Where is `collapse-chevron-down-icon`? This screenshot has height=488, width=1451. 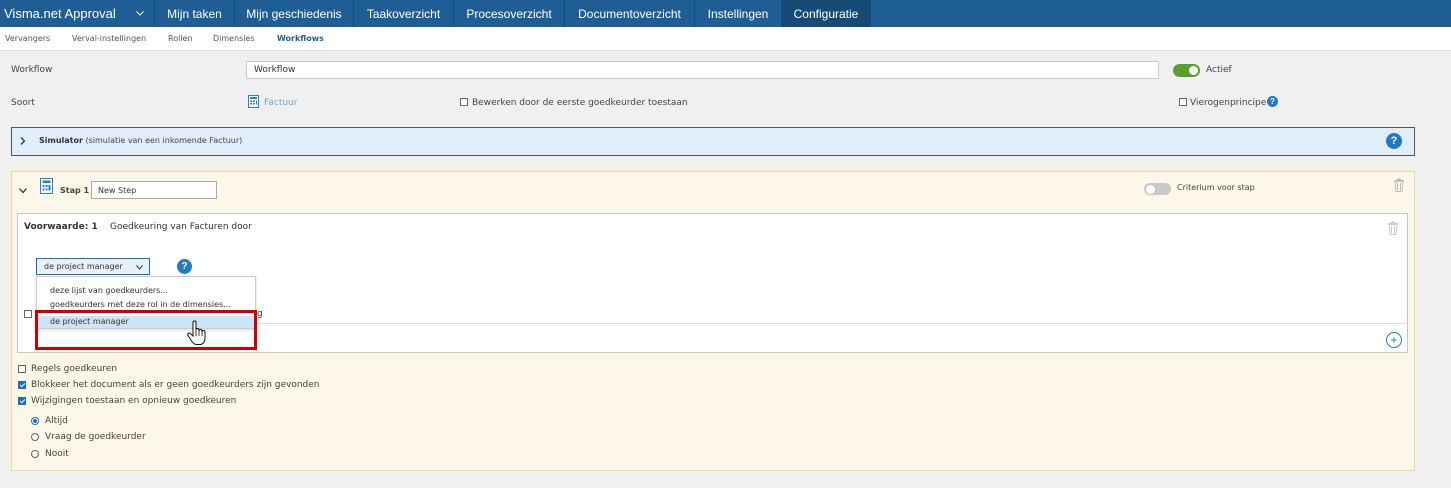
collapse-chevron-down-icon is located at coordinates (23, 192).